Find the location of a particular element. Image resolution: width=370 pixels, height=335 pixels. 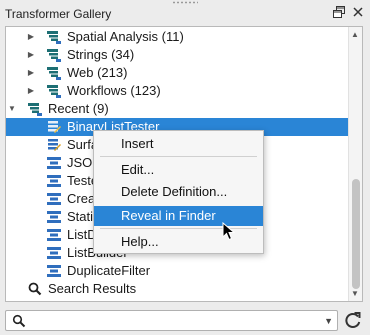

menu-item-reveal-in-finder: Reveal in Finder is located at coordinates (178, 216).